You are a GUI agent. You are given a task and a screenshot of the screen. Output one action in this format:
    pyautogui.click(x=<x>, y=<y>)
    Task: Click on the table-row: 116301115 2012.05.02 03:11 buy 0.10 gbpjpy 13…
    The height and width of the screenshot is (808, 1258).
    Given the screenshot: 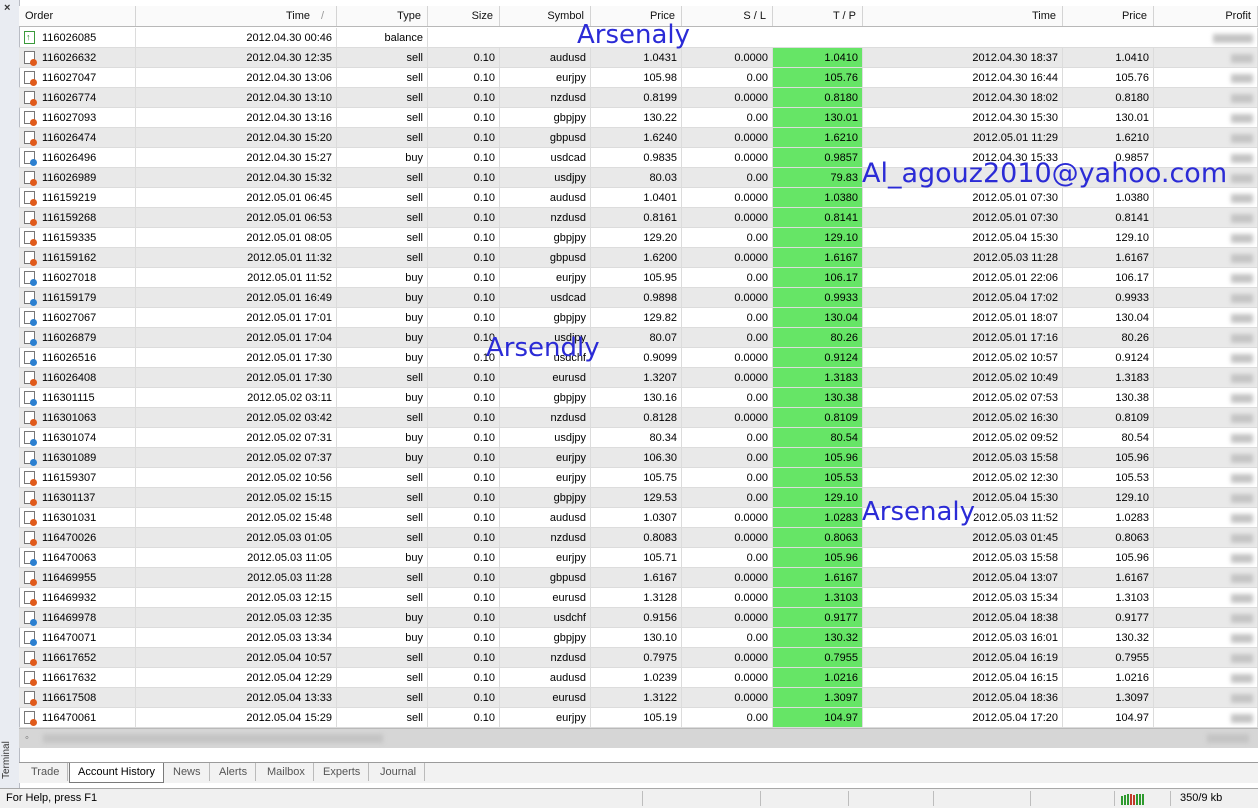 What is the action you would take?
    pyautogui.click(x=638, y=398)
    